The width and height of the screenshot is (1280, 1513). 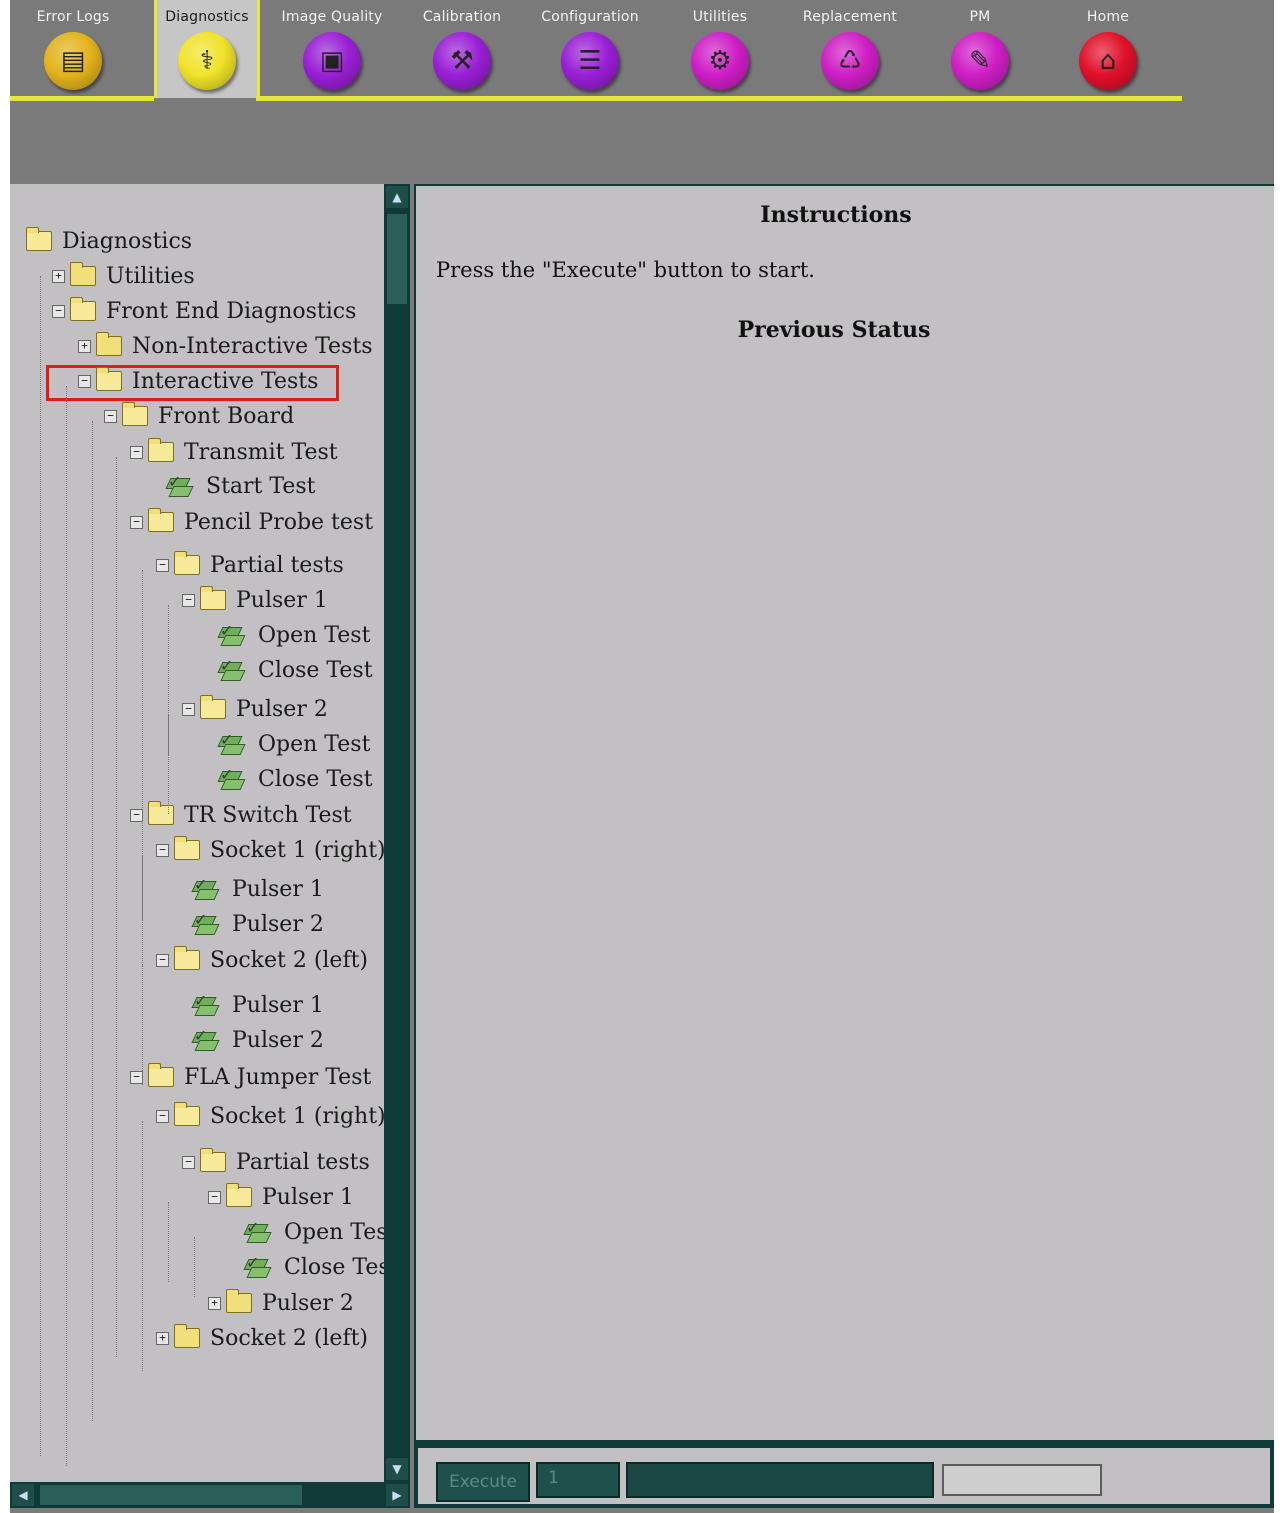 I want to click on tab-image-quality: Image Quality ▣, so click(x=332, y=49).